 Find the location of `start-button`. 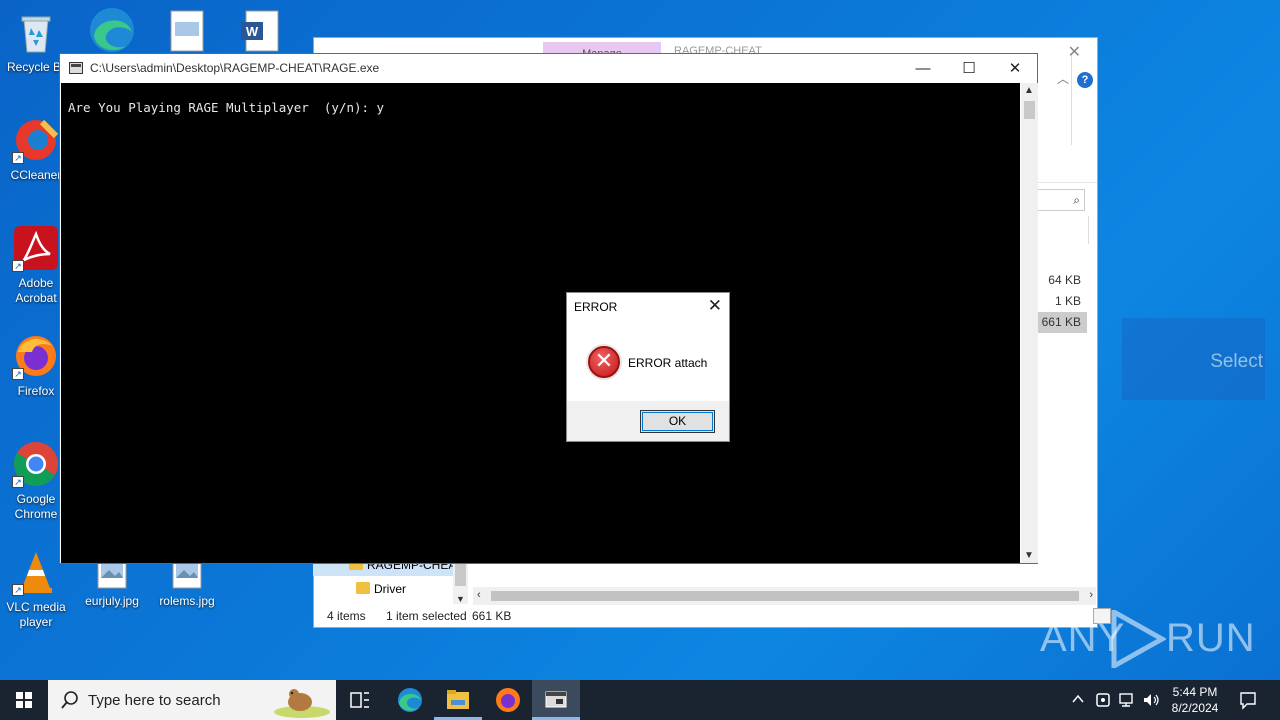

start-button is located at coordinates (24, 700).